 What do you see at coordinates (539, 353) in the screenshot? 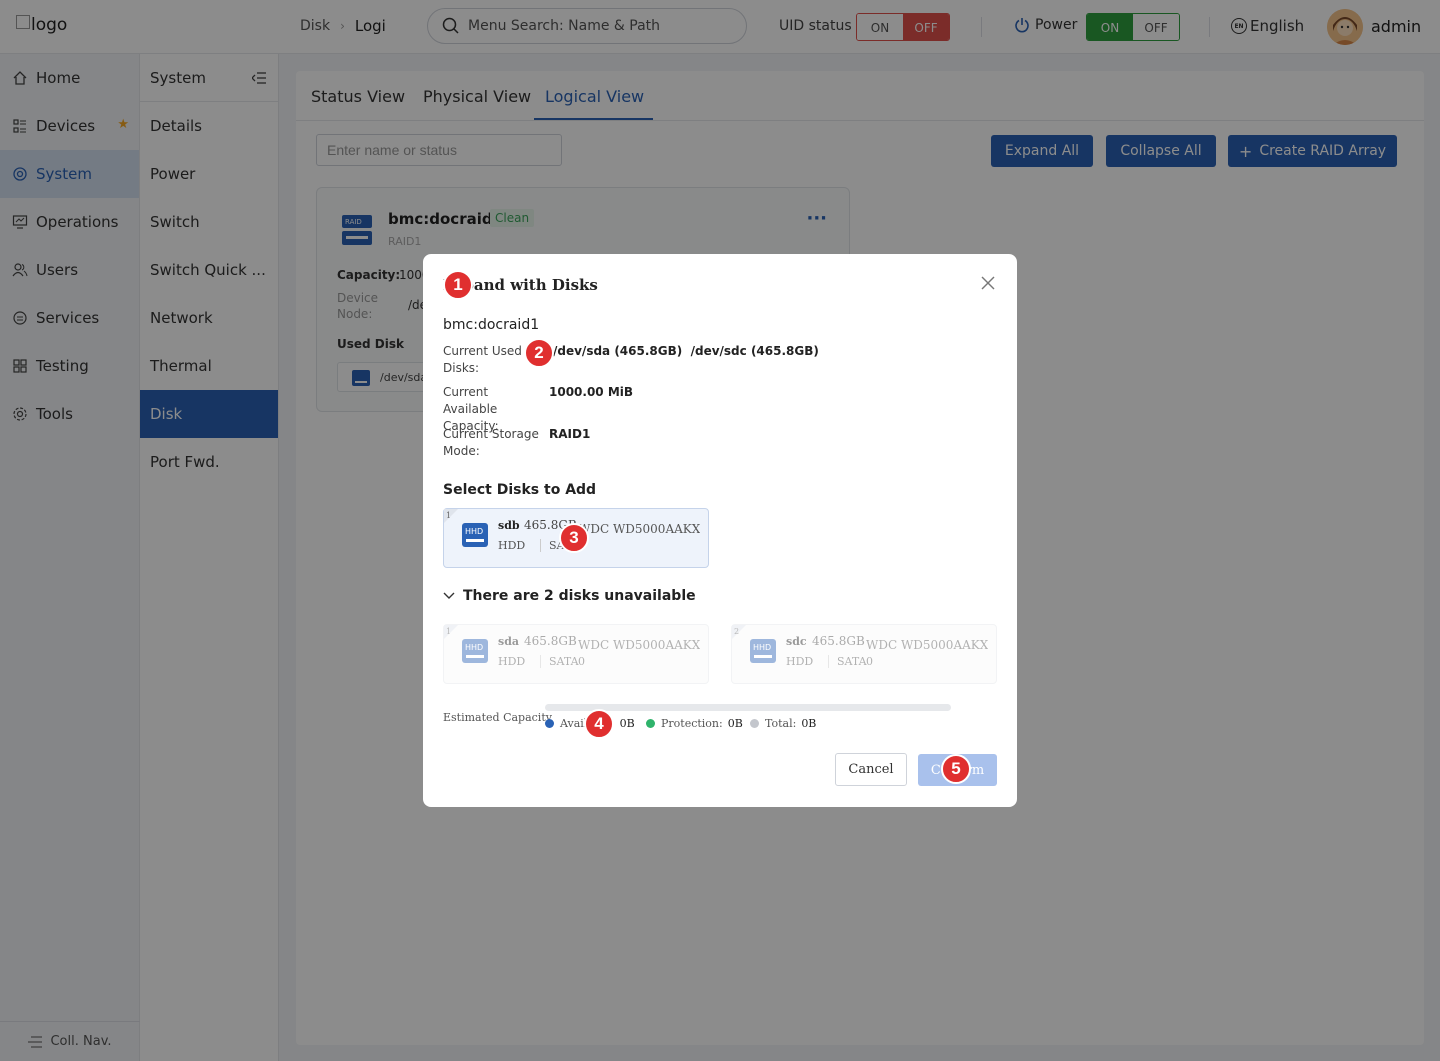
I see `step-marker-2: 2` at bounding box center [539, 353].